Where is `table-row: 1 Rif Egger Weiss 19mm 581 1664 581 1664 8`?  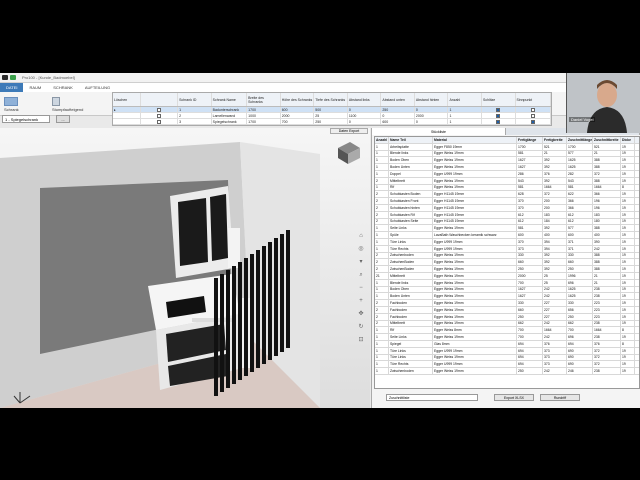 table-row: 1 Rif Egger Weiss 19mm 581 1664 581 1664 8 is located at coordinates (507, 188).